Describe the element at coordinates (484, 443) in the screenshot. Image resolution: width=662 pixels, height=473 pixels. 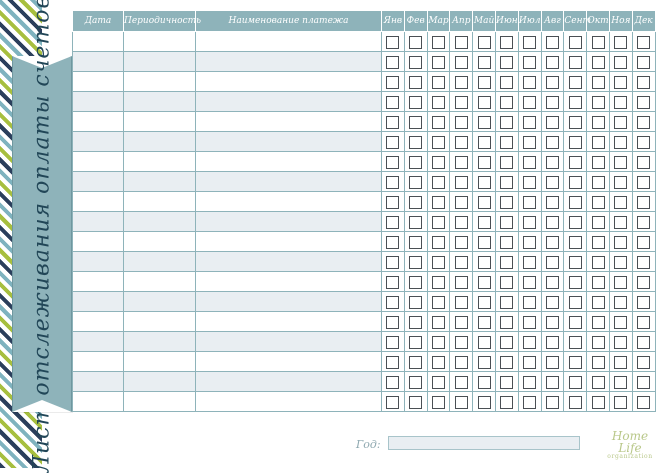
I see `year-field` at that location.